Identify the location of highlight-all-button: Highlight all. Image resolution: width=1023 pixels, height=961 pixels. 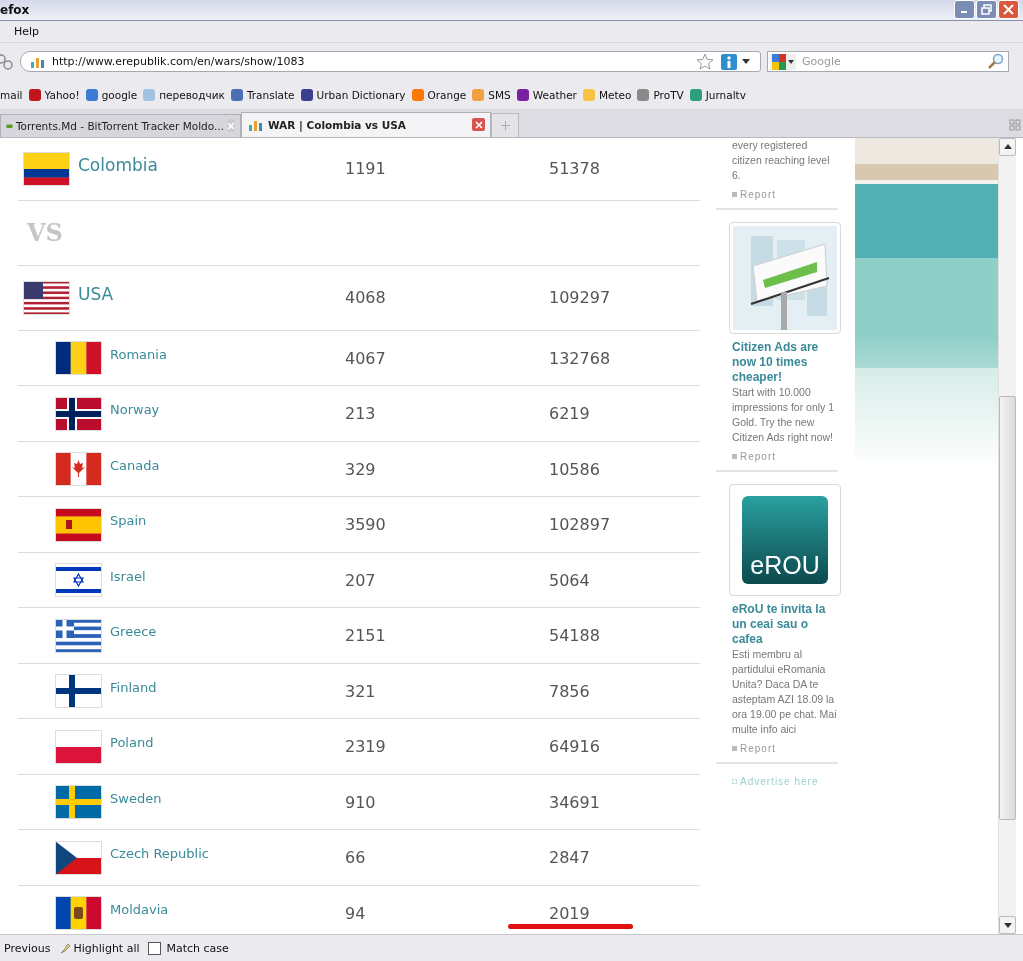
(99, 948).